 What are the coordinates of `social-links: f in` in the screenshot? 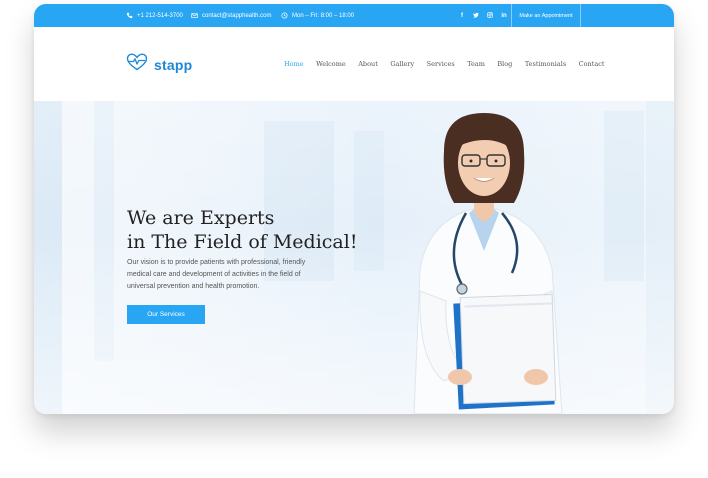 It's located at (483, 15).